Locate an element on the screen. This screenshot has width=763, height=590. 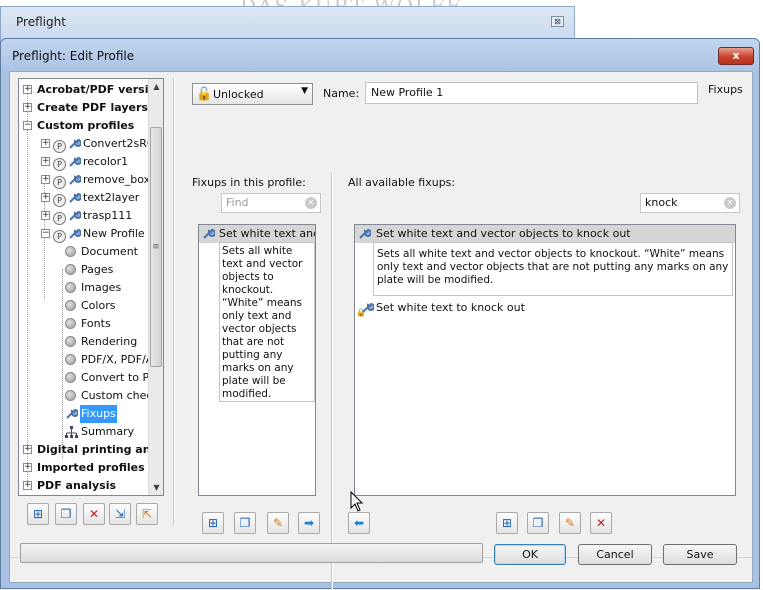
duplicate-available-fixup-button: ❐ is located at coordinates (538, 523).